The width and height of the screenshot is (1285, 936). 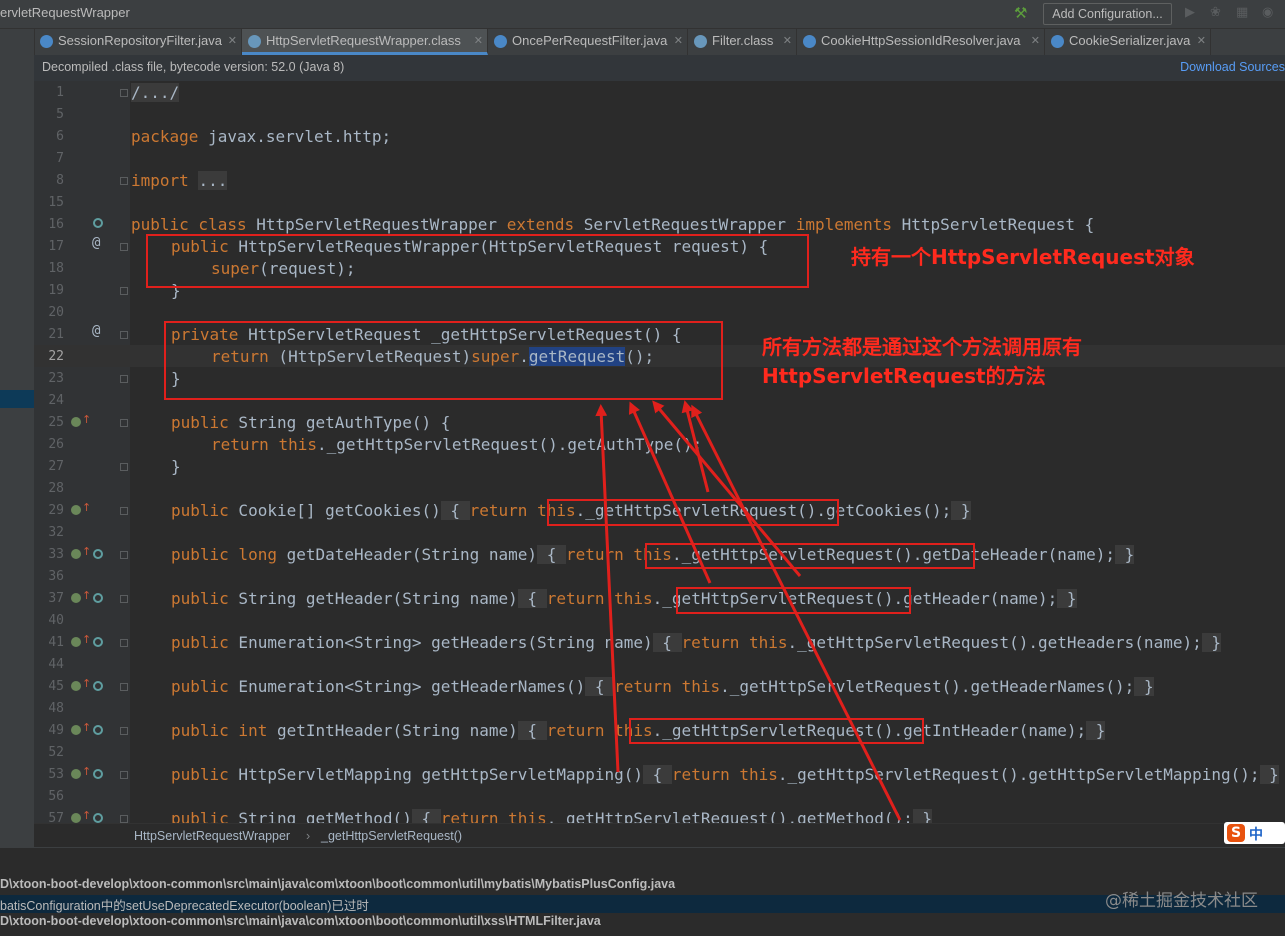 I want to click on coverage-icon: ▦, so click(x=1242, y=12).